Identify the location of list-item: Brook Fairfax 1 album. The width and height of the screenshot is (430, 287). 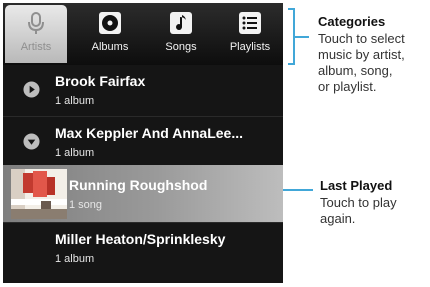
(143, 91).